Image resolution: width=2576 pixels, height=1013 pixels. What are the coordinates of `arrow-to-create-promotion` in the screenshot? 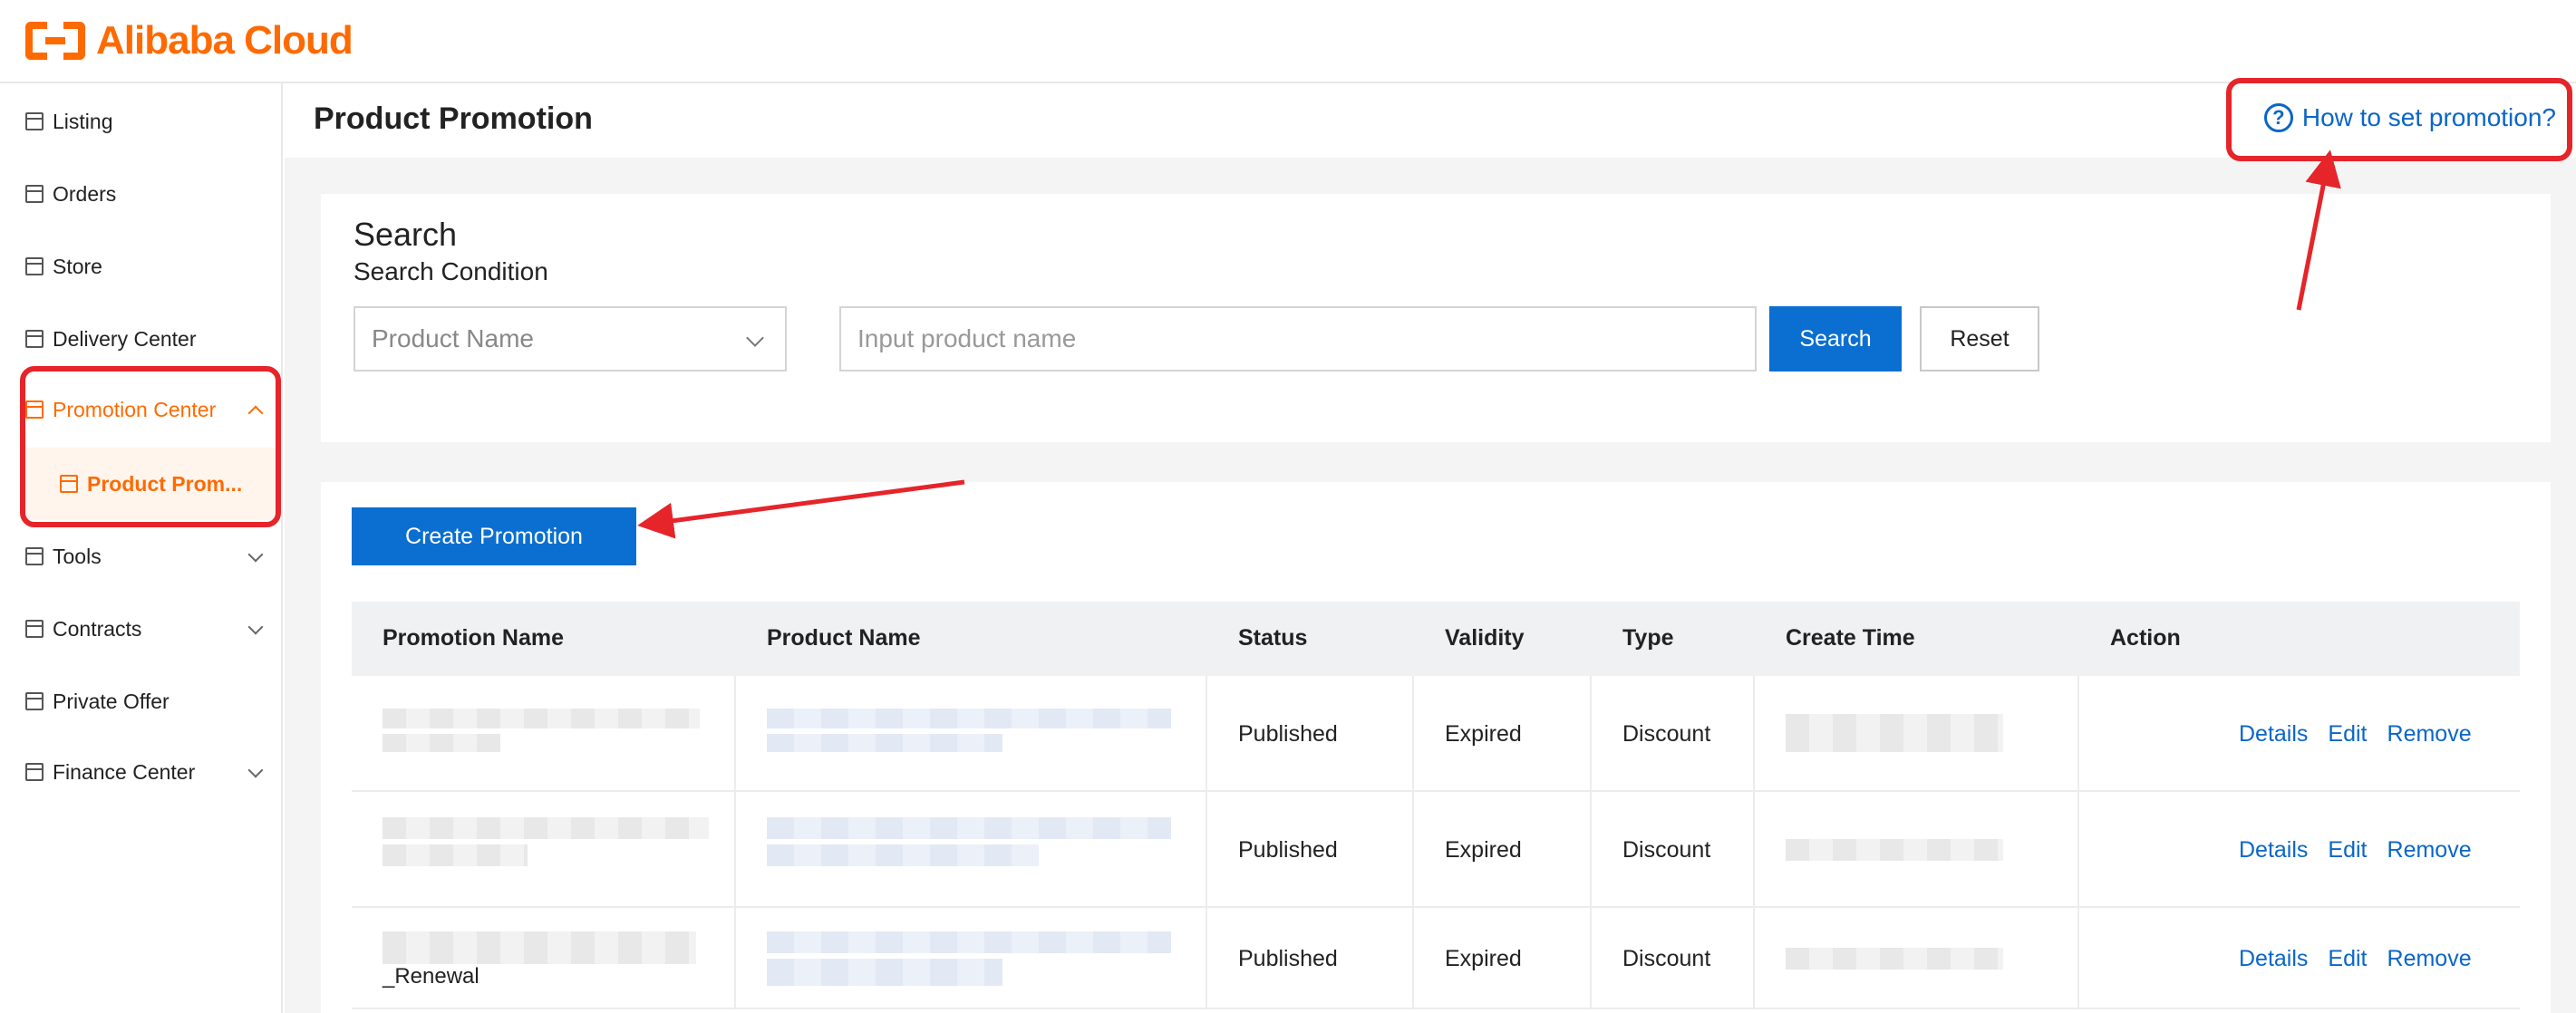 It's located at (801, 509).